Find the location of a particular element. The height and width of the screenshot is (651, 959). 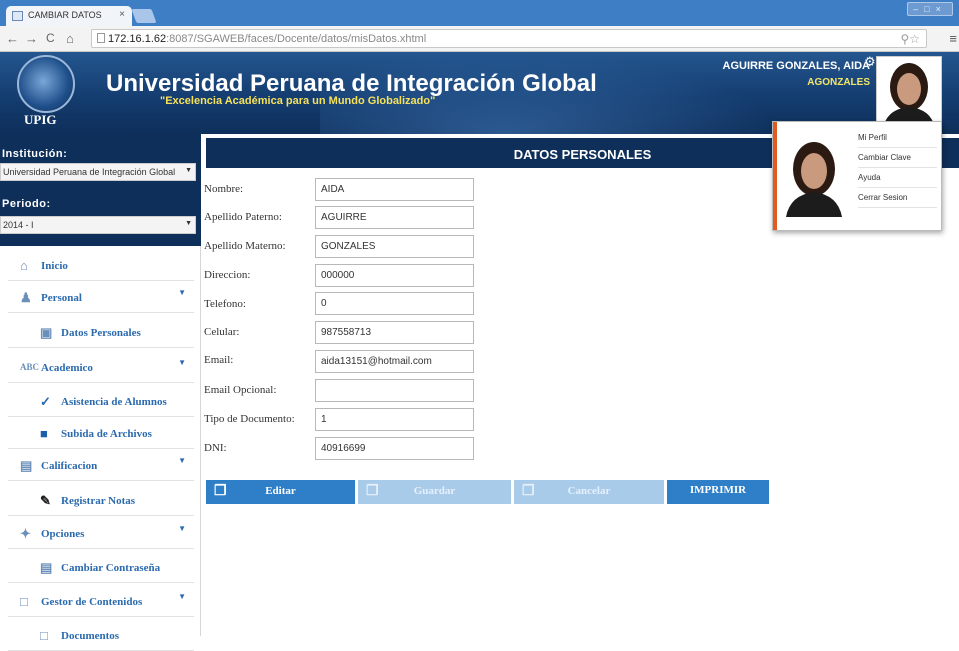

save-button-label: Guardar is located at coordinates (434, 491).